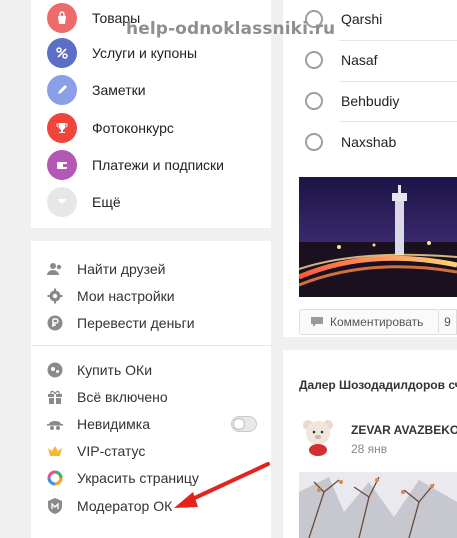 The height and width of the screenshot is (538, 457). I want to click on feed-header: Далер Шозодадилдоров сч, so click(378, 385).